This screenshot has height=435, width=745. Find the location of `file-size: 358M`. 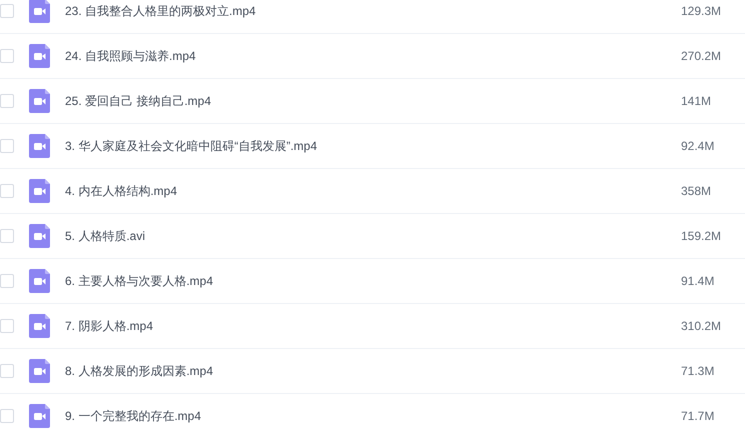

file-size: 358M is located at coordinates (696, 191).